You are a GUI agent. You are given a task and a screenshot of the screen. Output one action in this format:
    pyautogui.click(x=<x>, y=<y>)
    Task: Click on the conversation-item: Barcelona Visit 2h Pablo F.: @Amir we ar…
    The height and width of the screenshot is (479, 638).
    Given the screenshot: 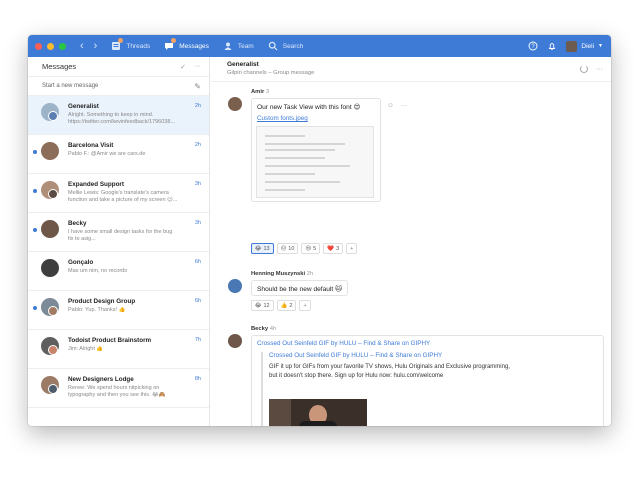 What is the action you would take?
    pyautogui.click(x=118, y=154)
    